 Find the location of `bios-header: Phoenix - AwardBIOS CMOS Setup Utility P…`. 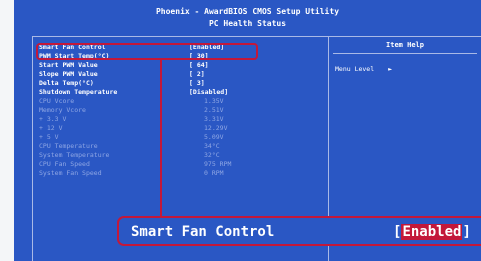

bios-header: Phoenix - AwardBIOS CMOS Setup Utility P… is located at coordinates (247, 17).